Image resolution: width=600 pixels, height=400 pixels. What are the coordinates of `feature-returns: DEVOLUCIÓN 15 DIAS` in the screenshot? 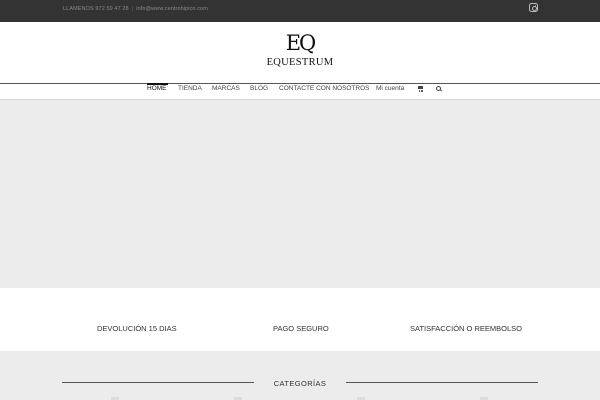 It's located at (137, 328).